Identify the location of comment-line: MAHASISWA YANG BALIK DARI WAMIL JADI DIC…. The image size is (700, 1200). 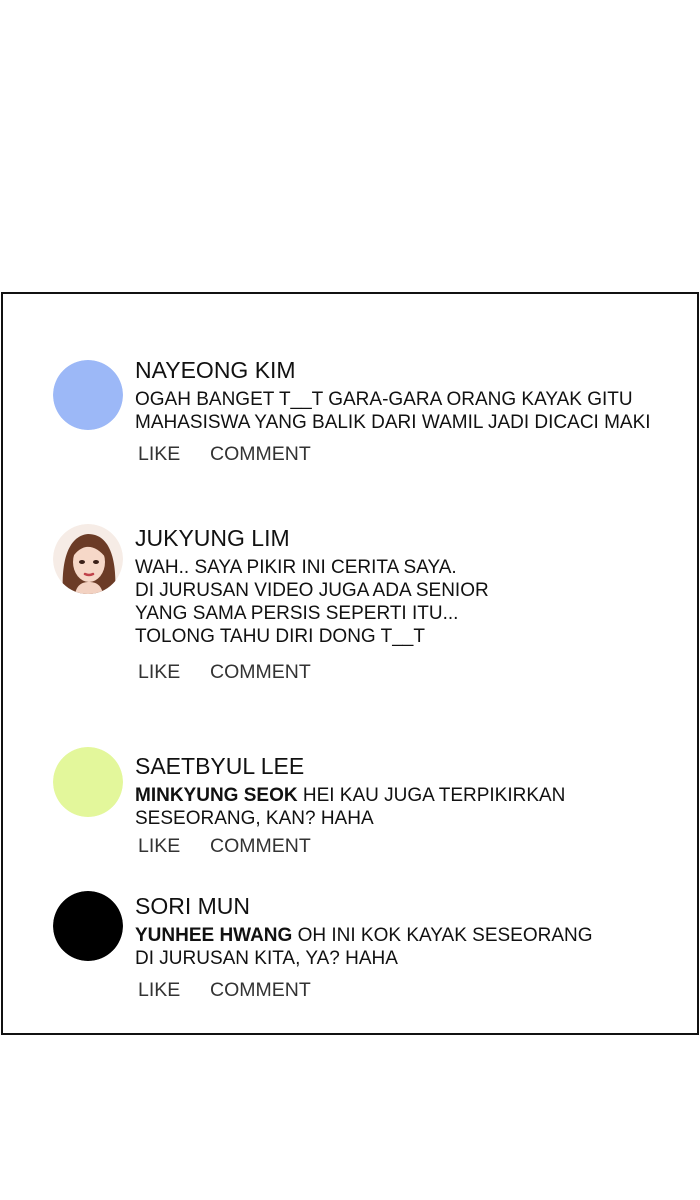
(393, 422).